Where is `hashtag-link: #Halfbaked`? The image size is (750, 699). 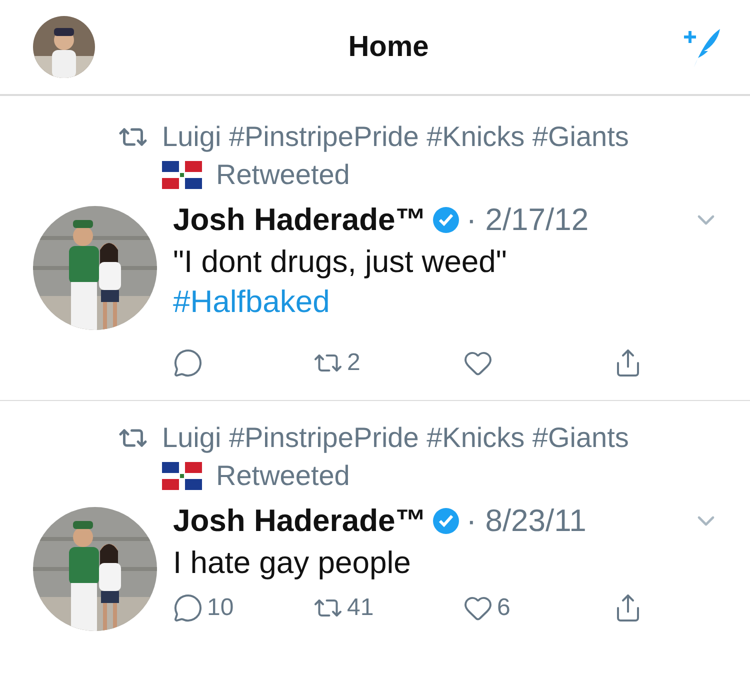
hashtag-link: #Halfbaked is located at coordinates (446, 302).